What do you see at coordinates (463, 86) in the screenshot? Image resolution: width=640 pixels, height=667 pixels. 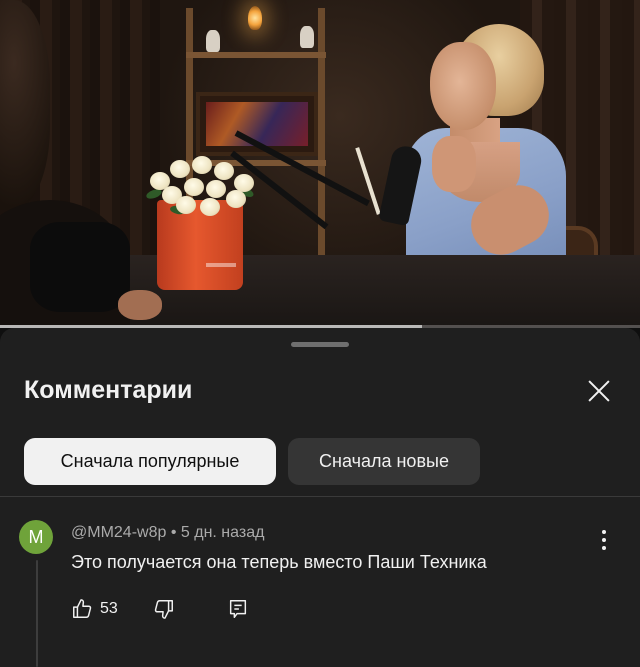 I see `woman-face` at bounding box center [463, 86].